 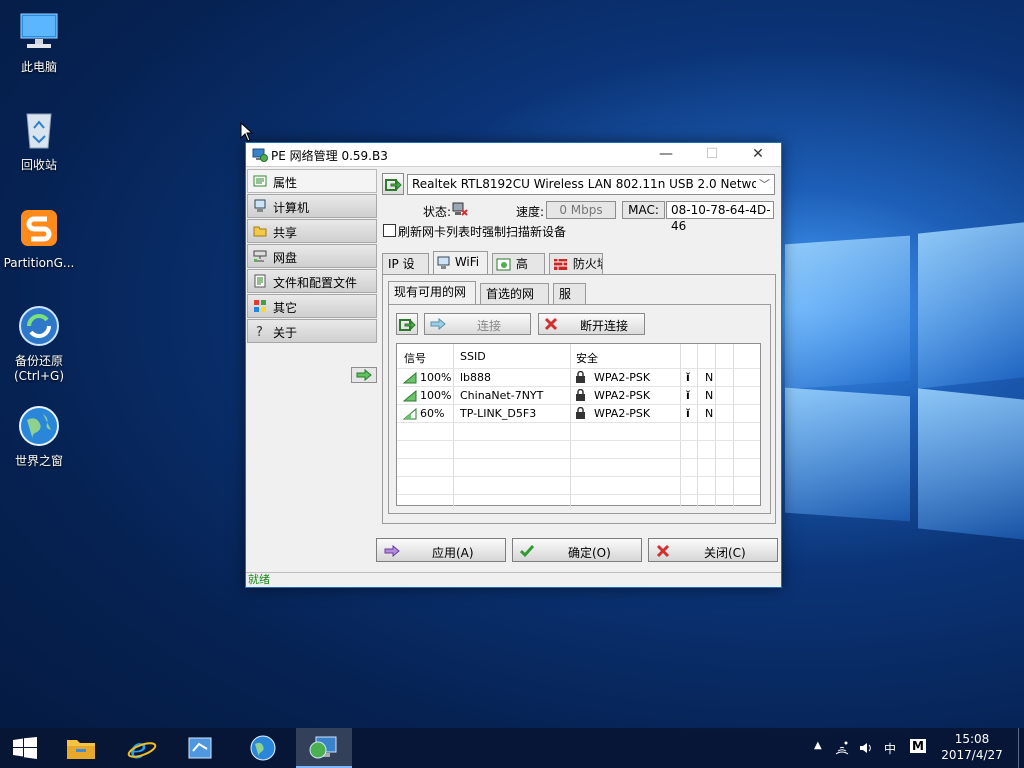 What do you see at coordinates (315, 283) in the screenshot?
I see `sidebar-item-label: 文件和配置文件` at bounding box center [315, 283].